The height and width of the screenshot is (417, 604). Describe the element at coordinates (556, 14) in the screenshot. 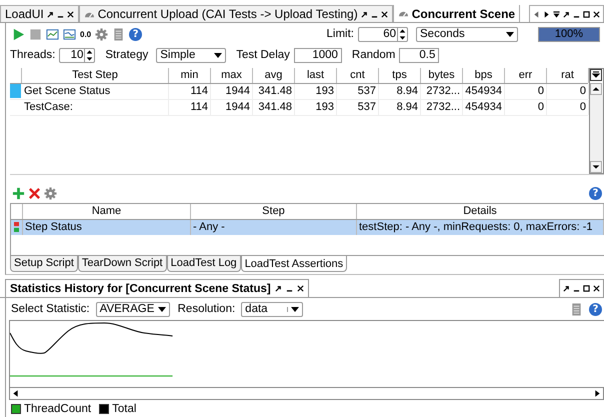

I see `tab-list-icon` at that location.